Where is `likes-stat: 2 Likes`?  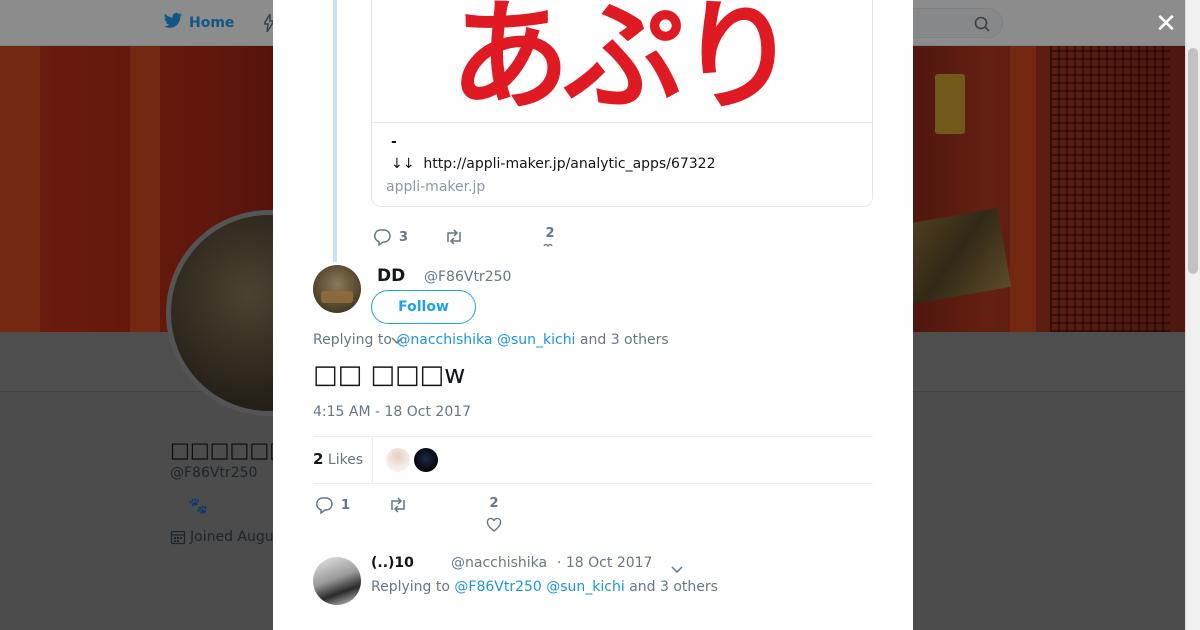 likes-stat: 2 Likes is located at coordinates (338, 459).